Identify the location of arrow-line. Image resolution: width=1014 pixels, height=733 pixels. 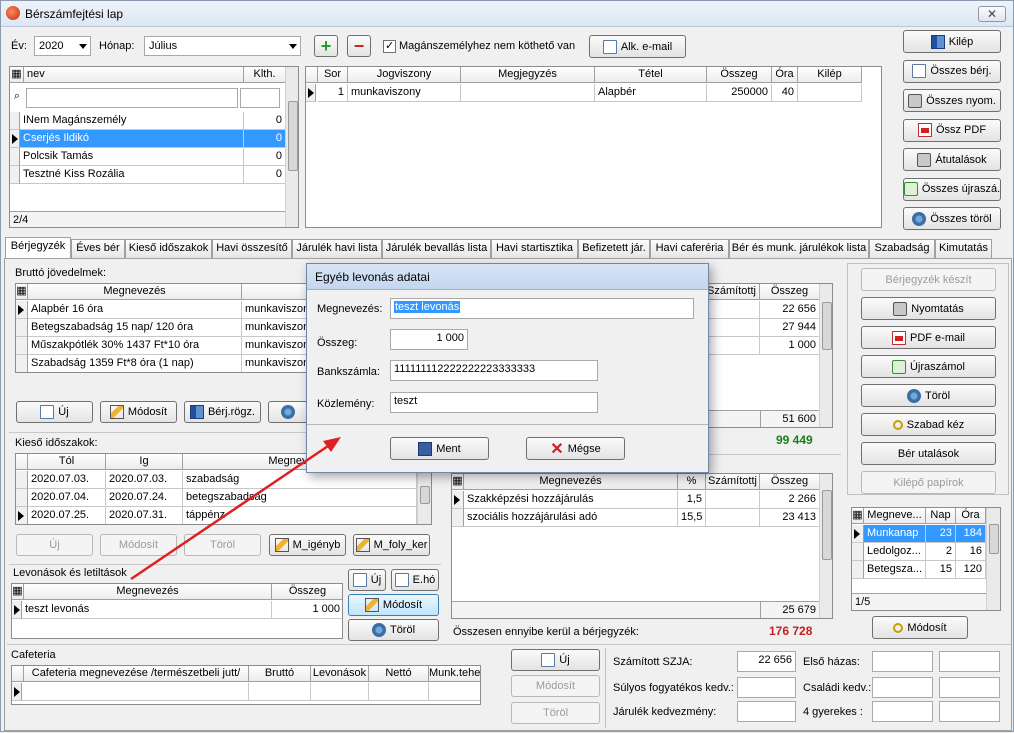
(232, 510).